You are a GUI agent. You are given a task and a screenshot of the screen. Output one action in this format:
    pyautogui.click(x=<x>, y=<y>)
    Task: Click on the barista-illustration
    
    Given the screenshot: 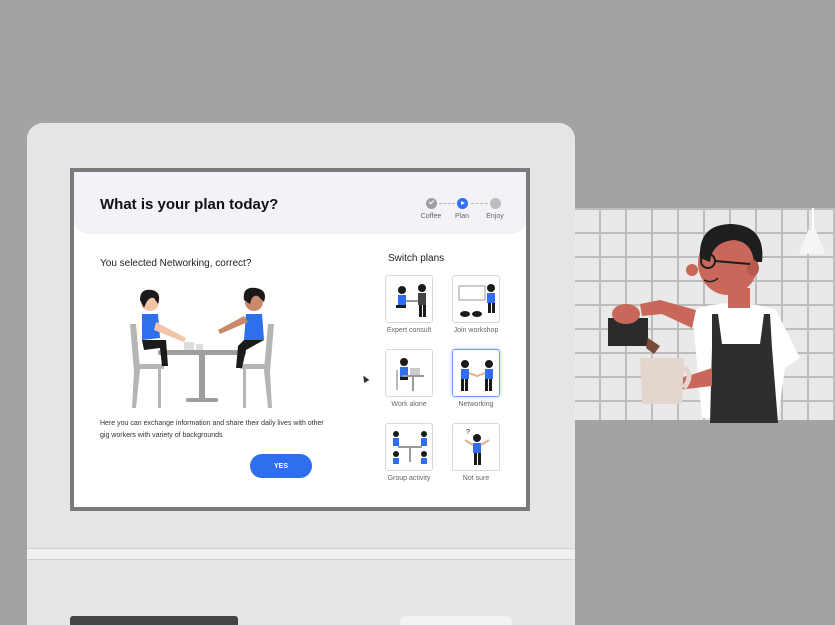 What is the action you would take?
    pyautogui.click(x=704, y=323)
    